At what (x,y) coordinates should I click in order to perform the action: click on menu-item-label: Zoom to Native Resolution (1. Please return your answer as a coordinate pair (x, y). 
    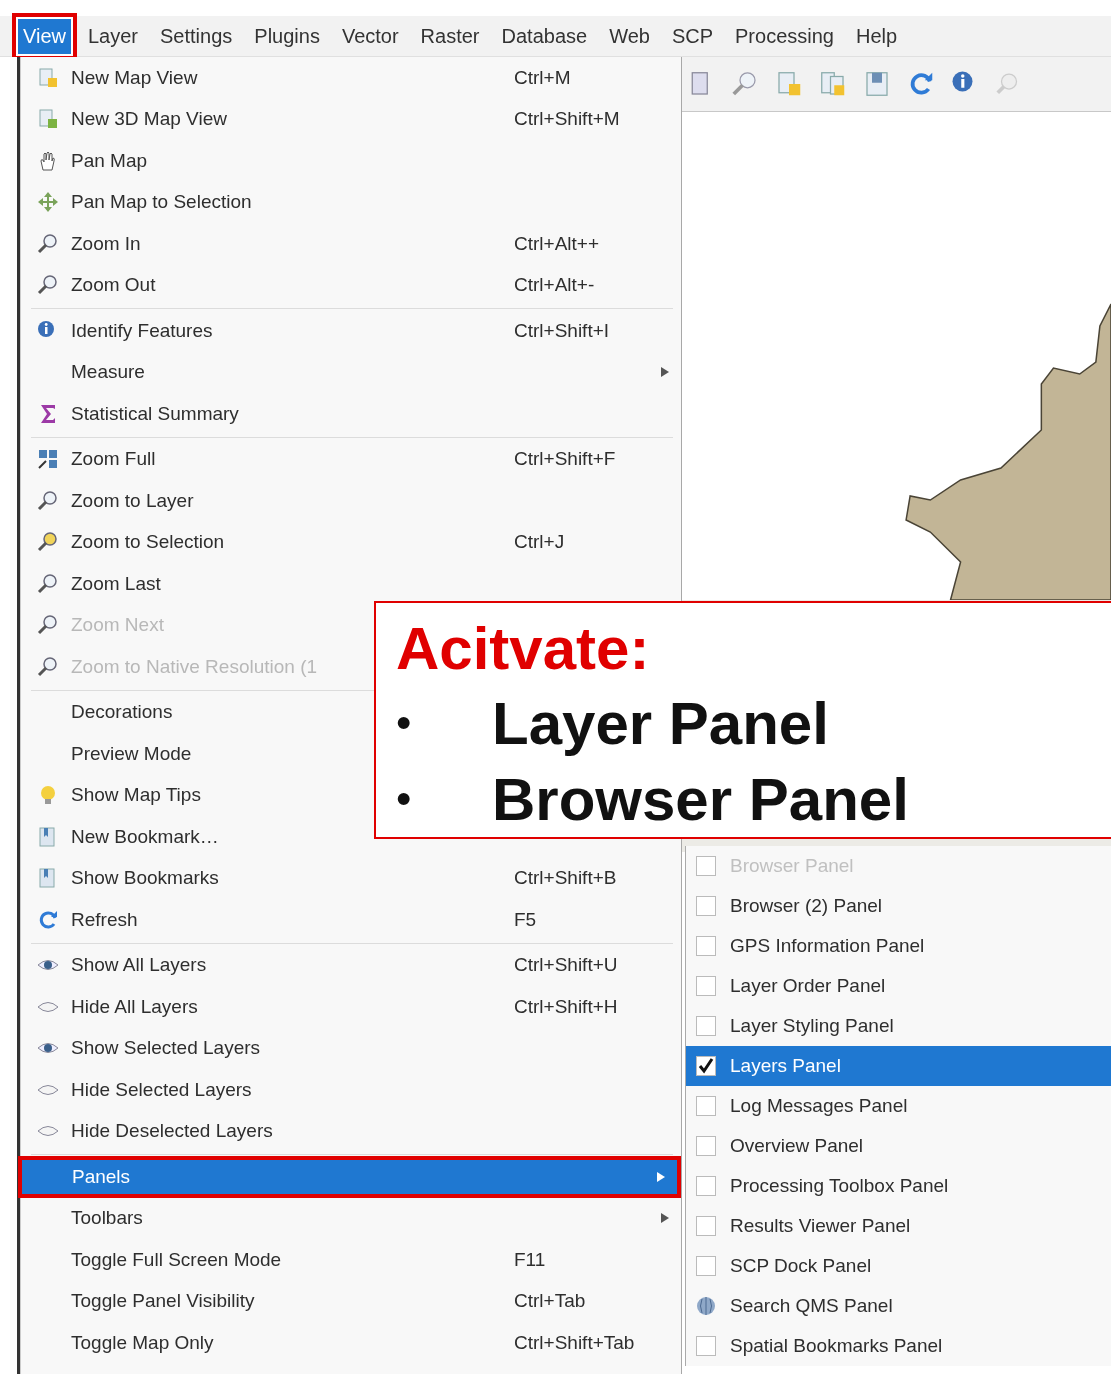
    Looking at the image, I should click on (194, 666).